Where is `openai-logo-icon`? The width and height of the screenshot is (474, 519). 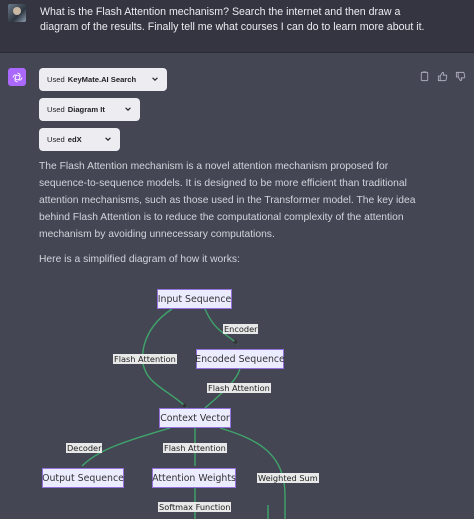
openai-logo-icon is located at coordinates (17, 77).